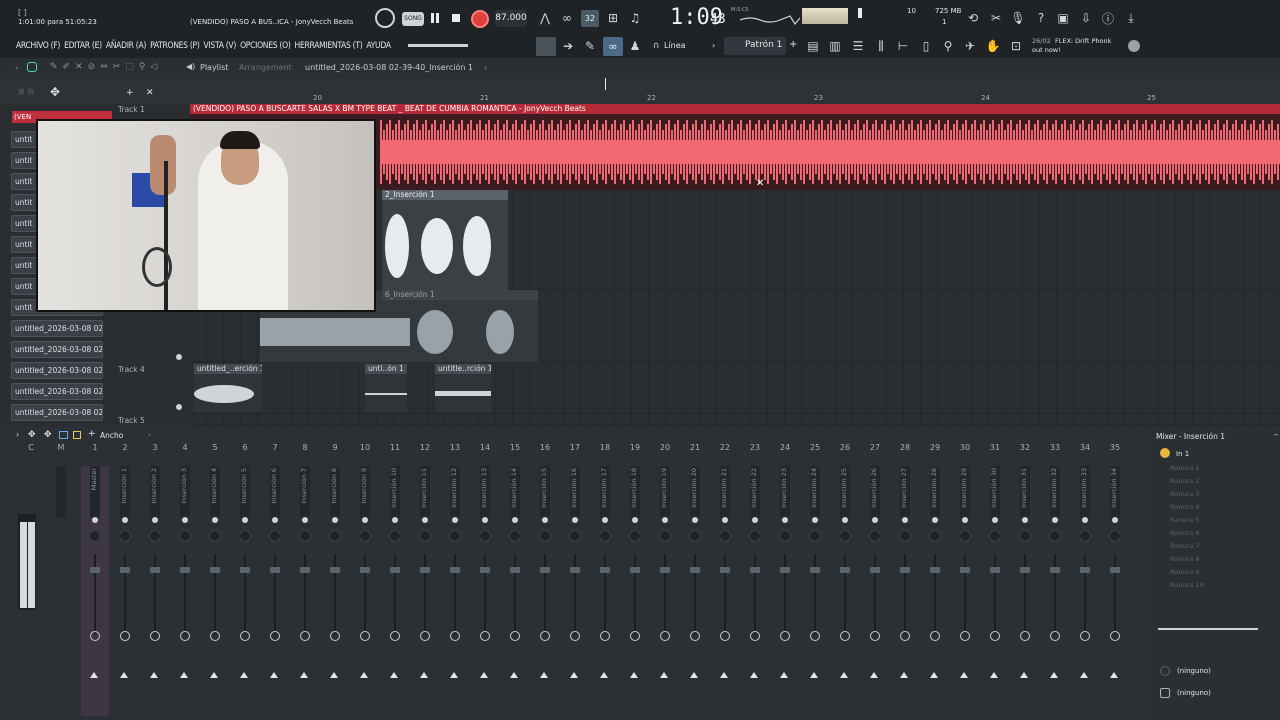 The image size is (1280, 720). Describe the element at coordinates (903, 46) in the screenshot. I see `browser-icon: ⊢` at that location.